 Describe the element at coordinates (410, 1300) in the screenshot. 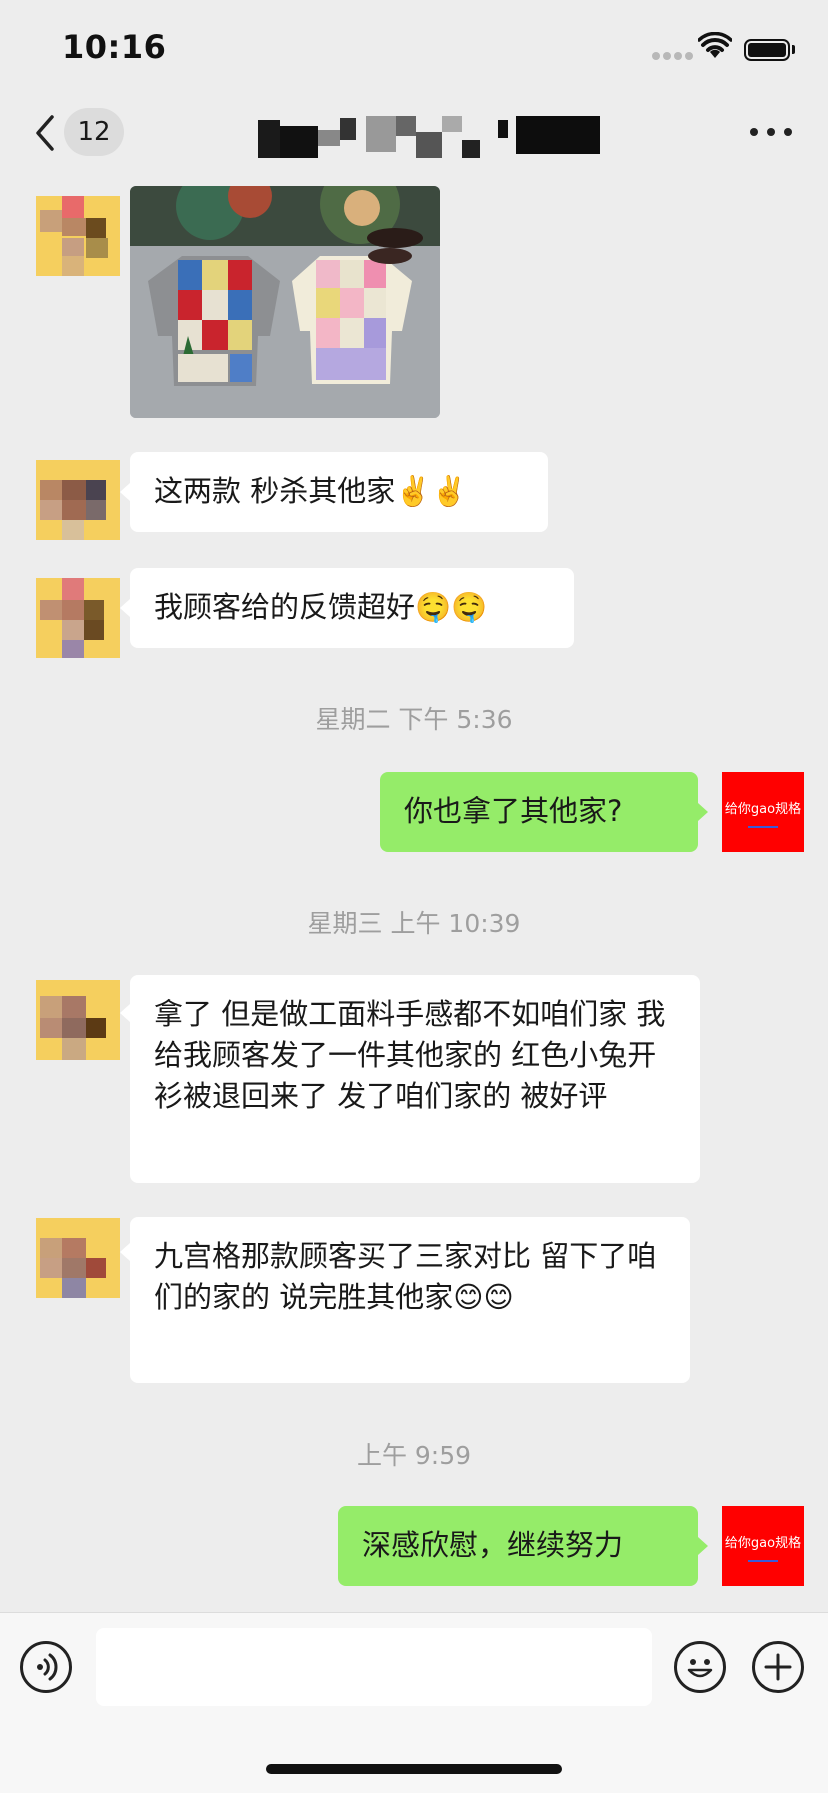

I see `message-bubble: 九宫格那款顾客买了三家对比 留下了咱们的家的 说完胜其他家😊😊` at that location.